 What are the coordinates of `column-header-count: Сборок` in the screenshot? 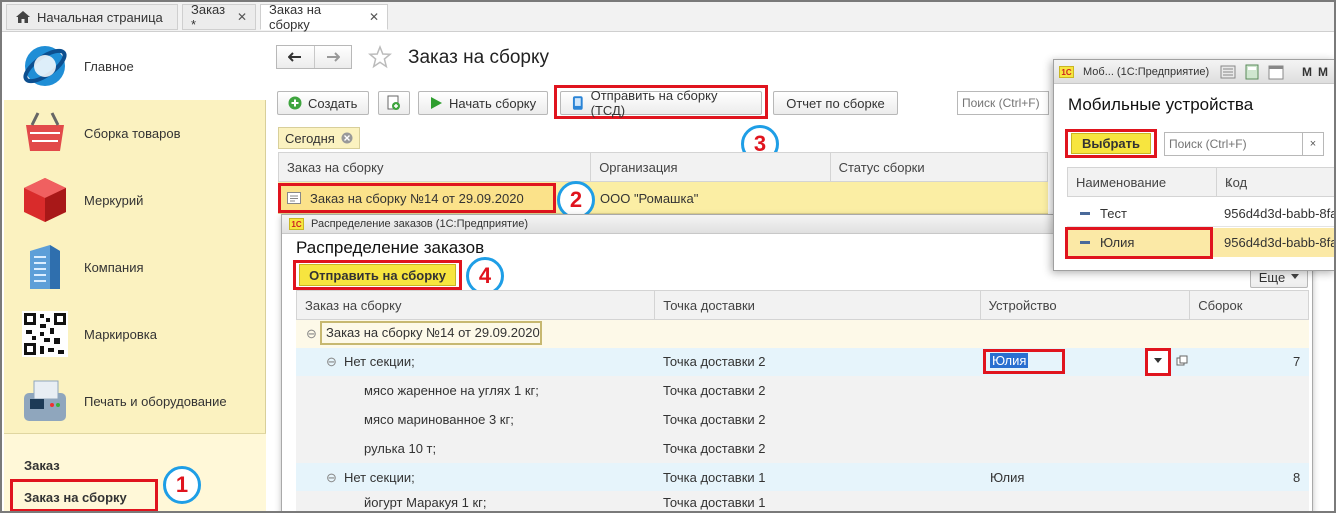 It's located at (1249, 305).